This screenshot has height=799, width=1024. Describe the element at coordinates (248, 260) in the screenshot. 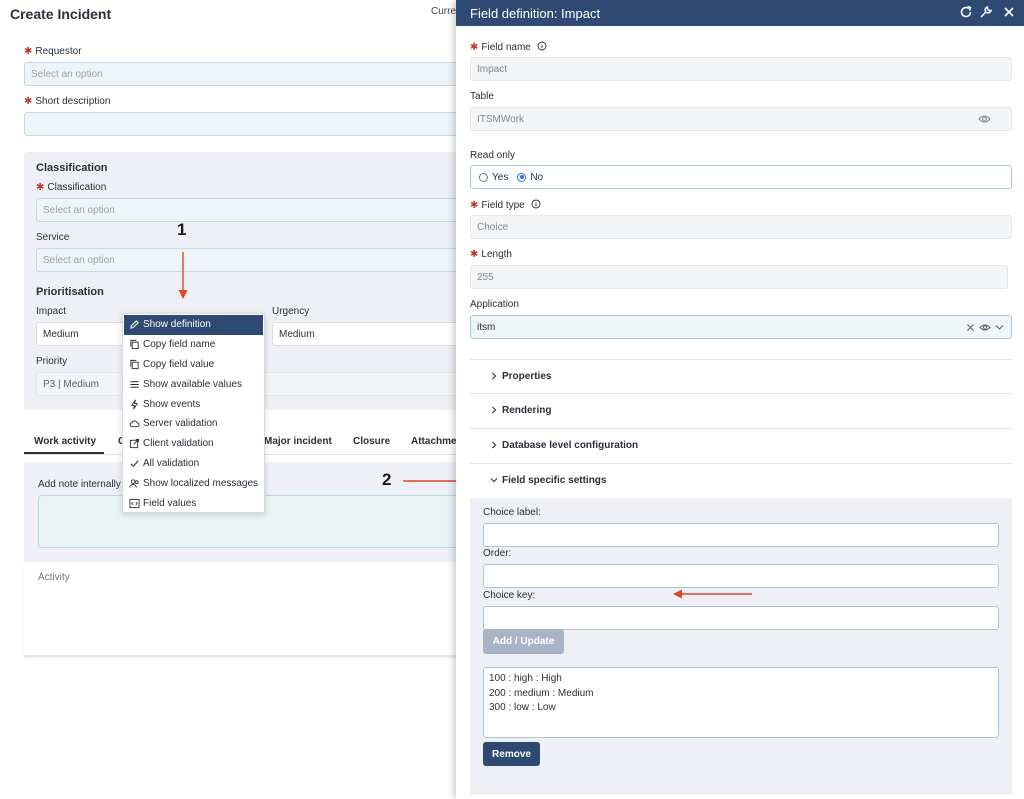

I see `service-select: Select an option` at that location.